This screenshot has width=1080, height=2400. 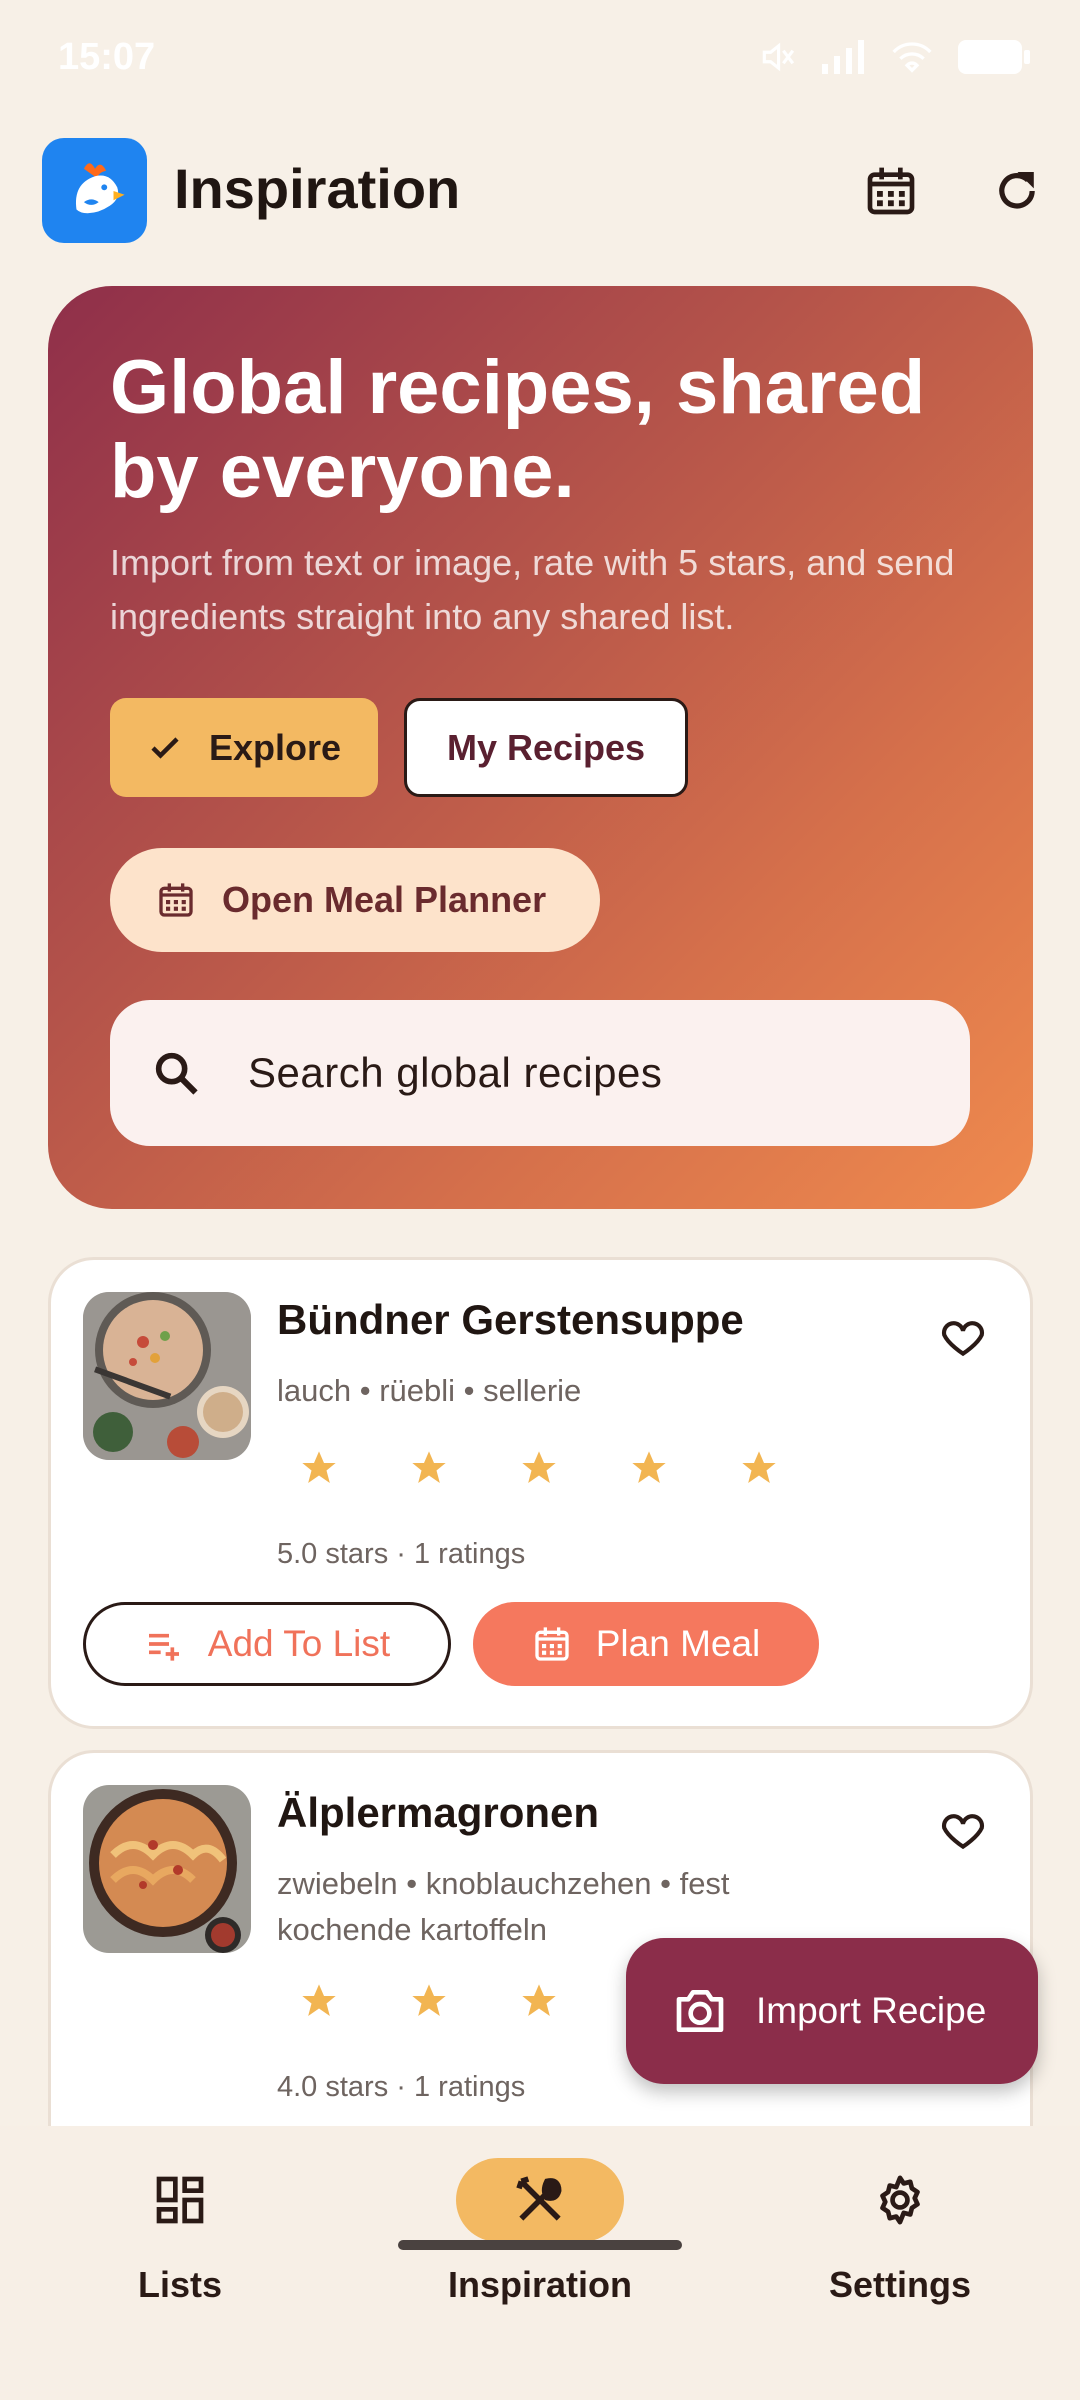 What do you see at coordinates (540, 2245) in the screenshot?
I see `home-indicator` at bounding box center [540, 2245].